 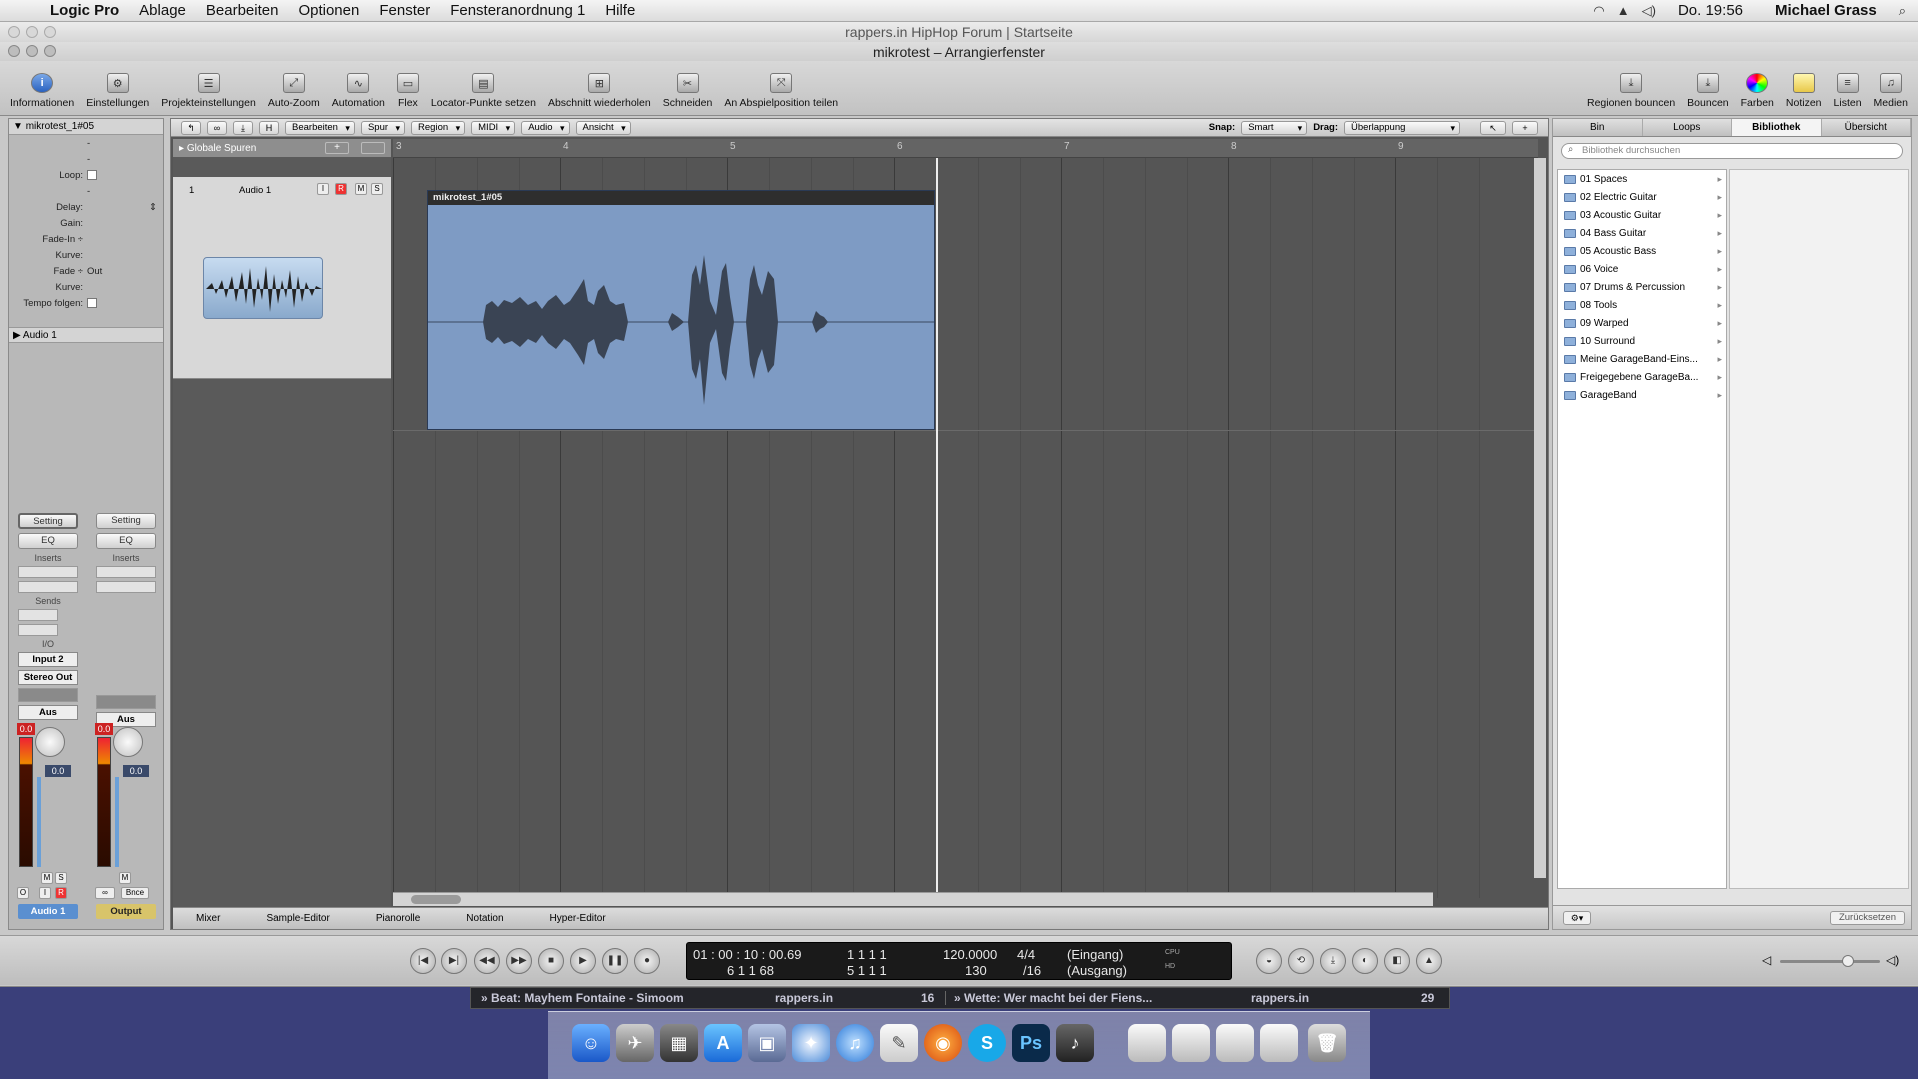 What do you see at coordinates (1031, 1043) in the screenshot?
I see `photoshop-icon: Ps` at bounding box center [1031, 1043].